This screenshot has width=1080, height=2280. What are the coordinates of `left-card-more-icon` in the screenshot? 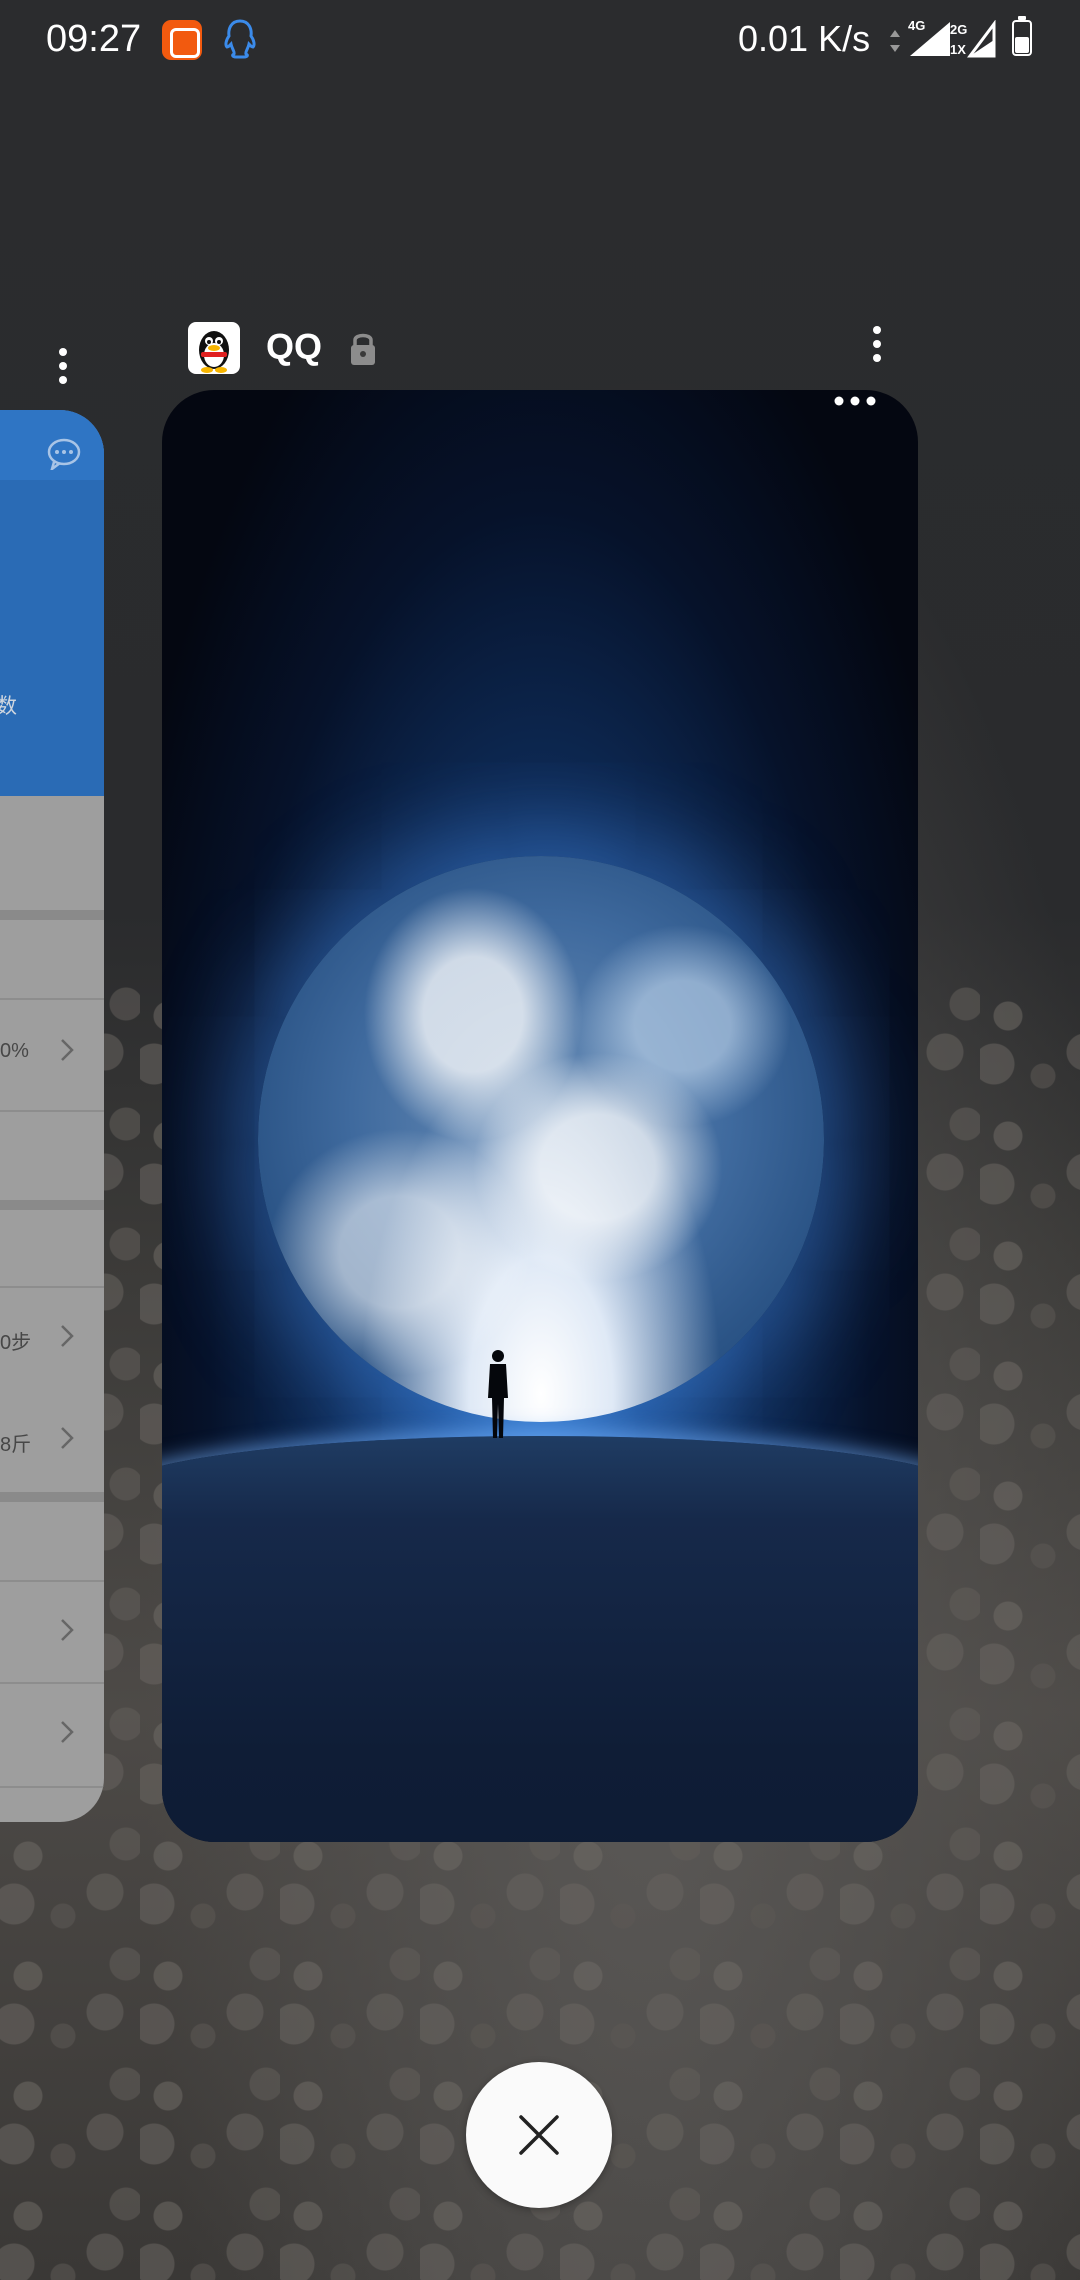 It's located at (63, 366).